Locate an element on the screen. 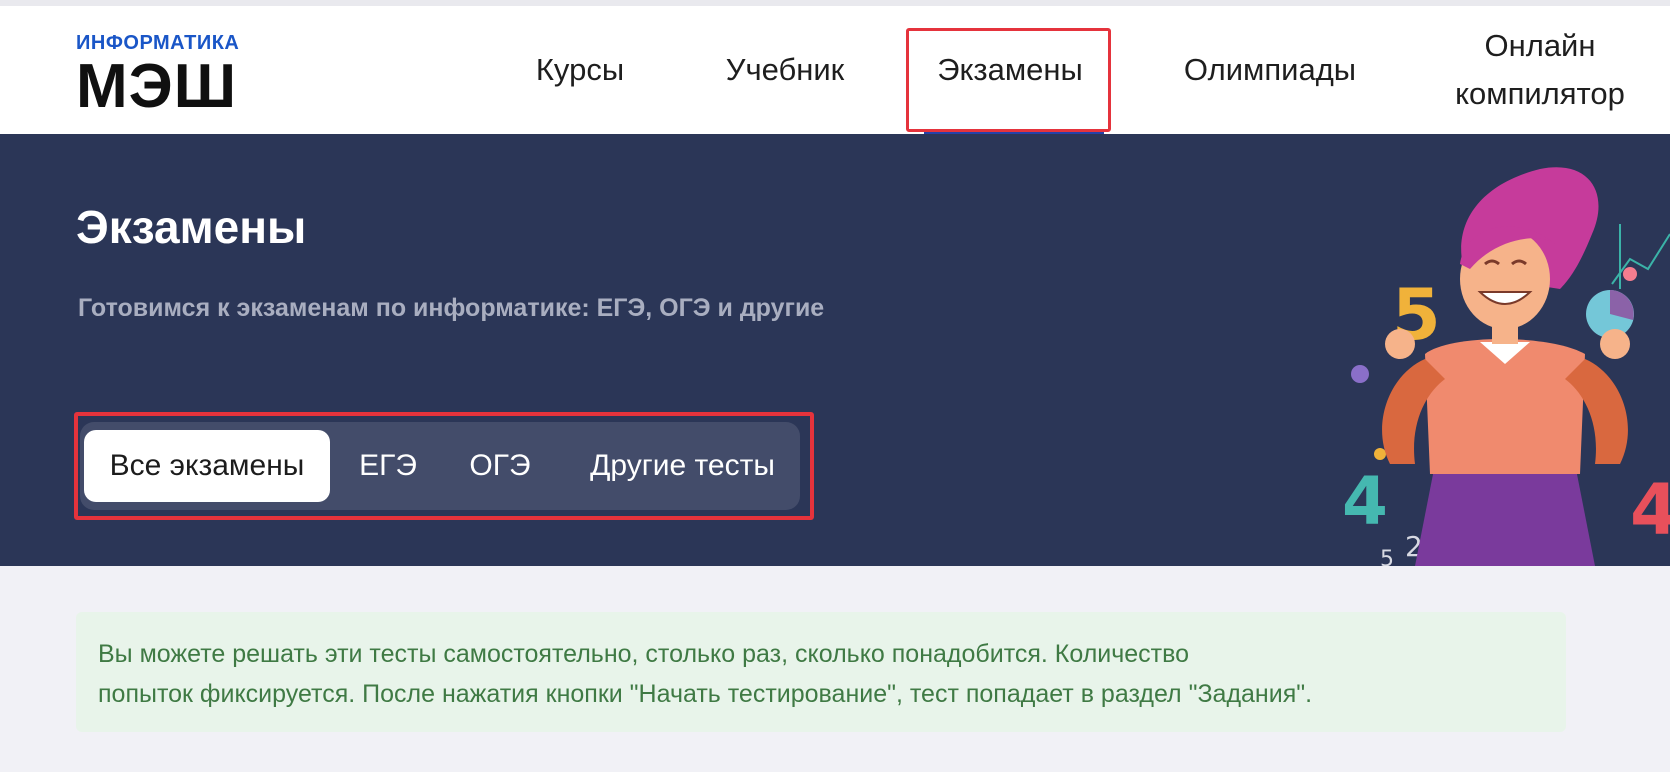  nav-compiler-line2: компилятор is located at coordinates (1540, 93).